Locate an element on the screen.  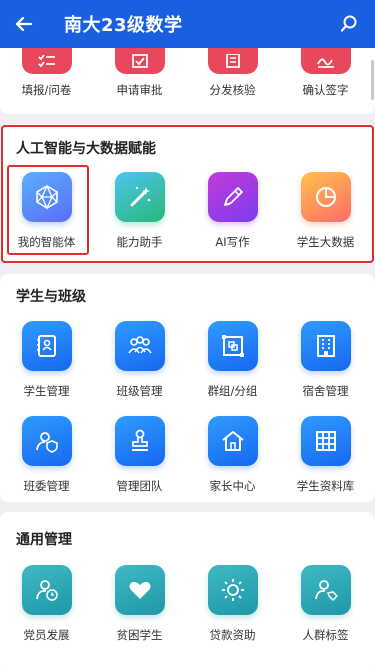
search-button is located at coordinates (349, 24).